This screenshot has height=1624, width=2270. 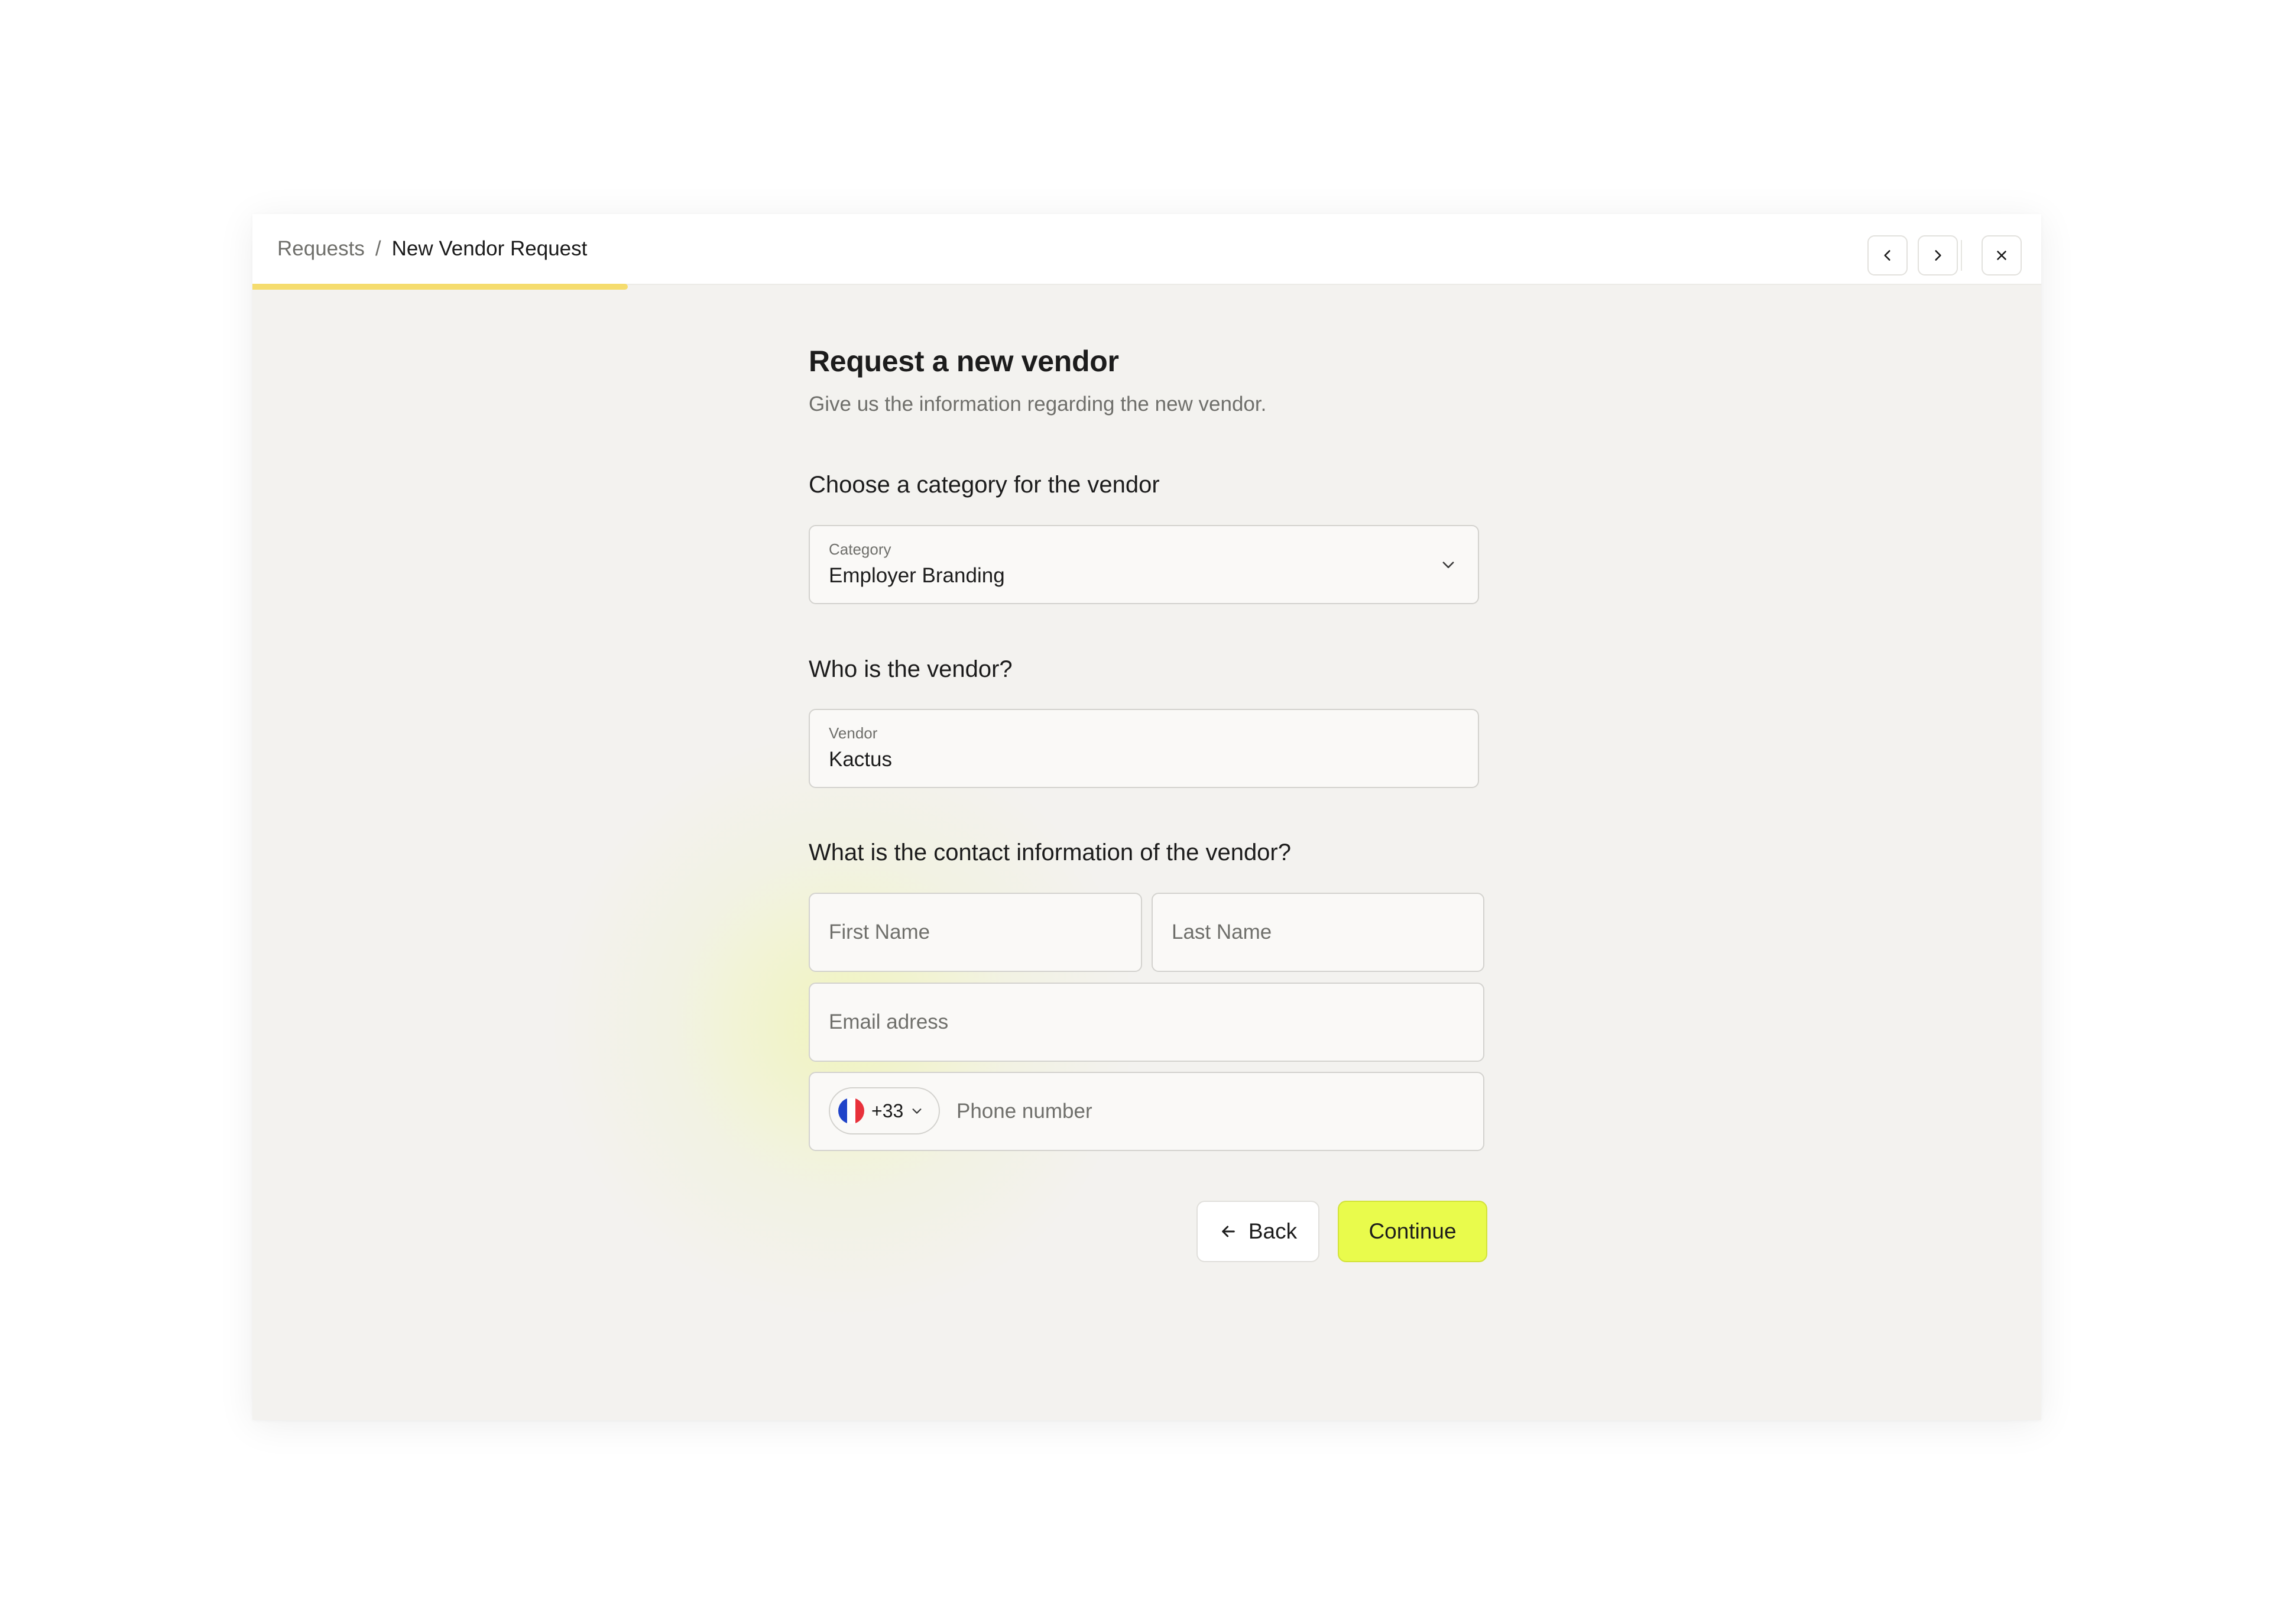 I want to click on phone-placeholder: Phone number, so click(x=1024, y=1111).